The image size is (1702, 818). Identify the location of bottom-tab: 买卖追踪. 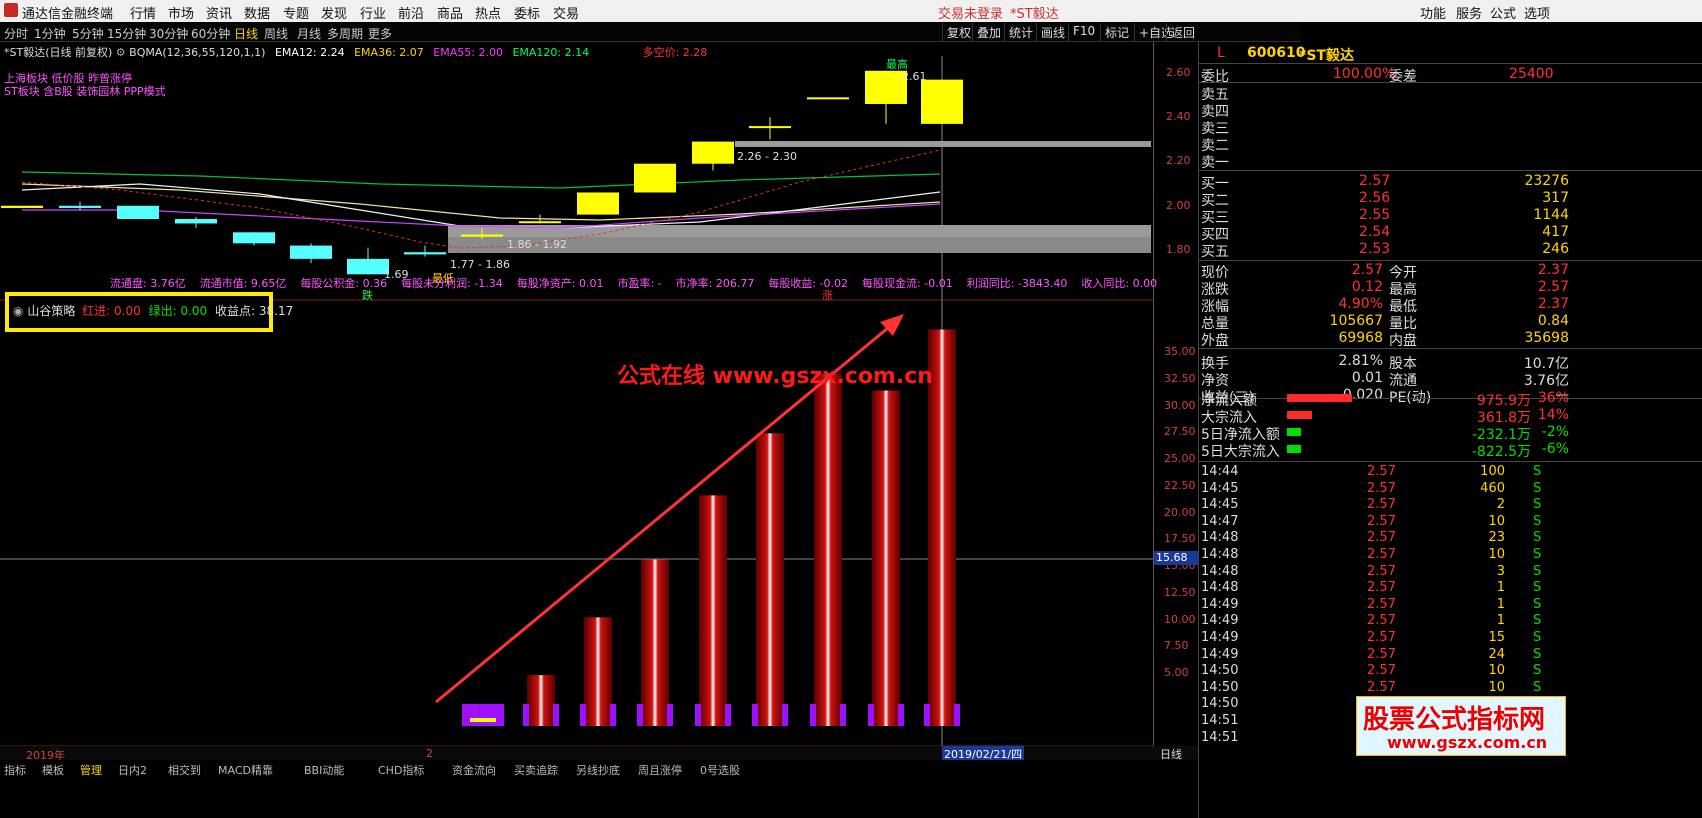
(536, 770).